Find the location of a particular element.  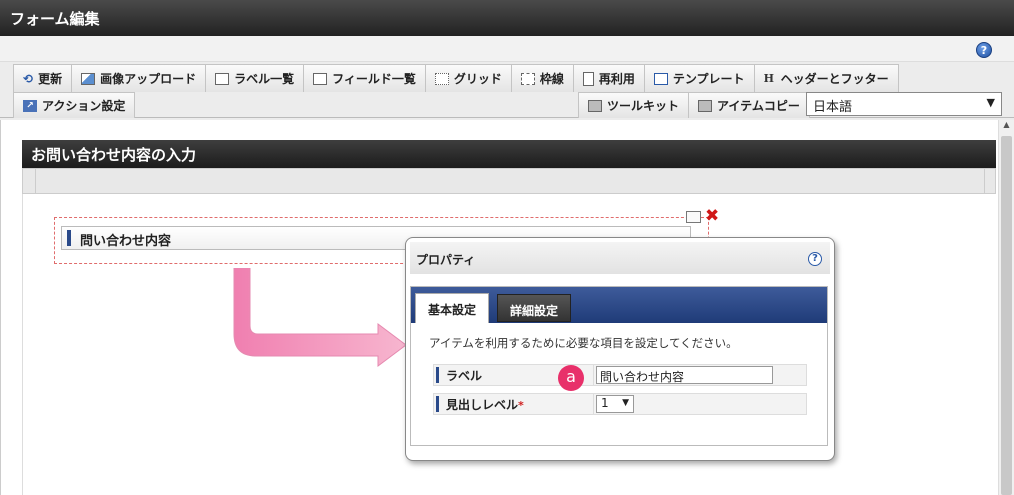

refresh-label: 更新 is located at coordinates (50, 79).